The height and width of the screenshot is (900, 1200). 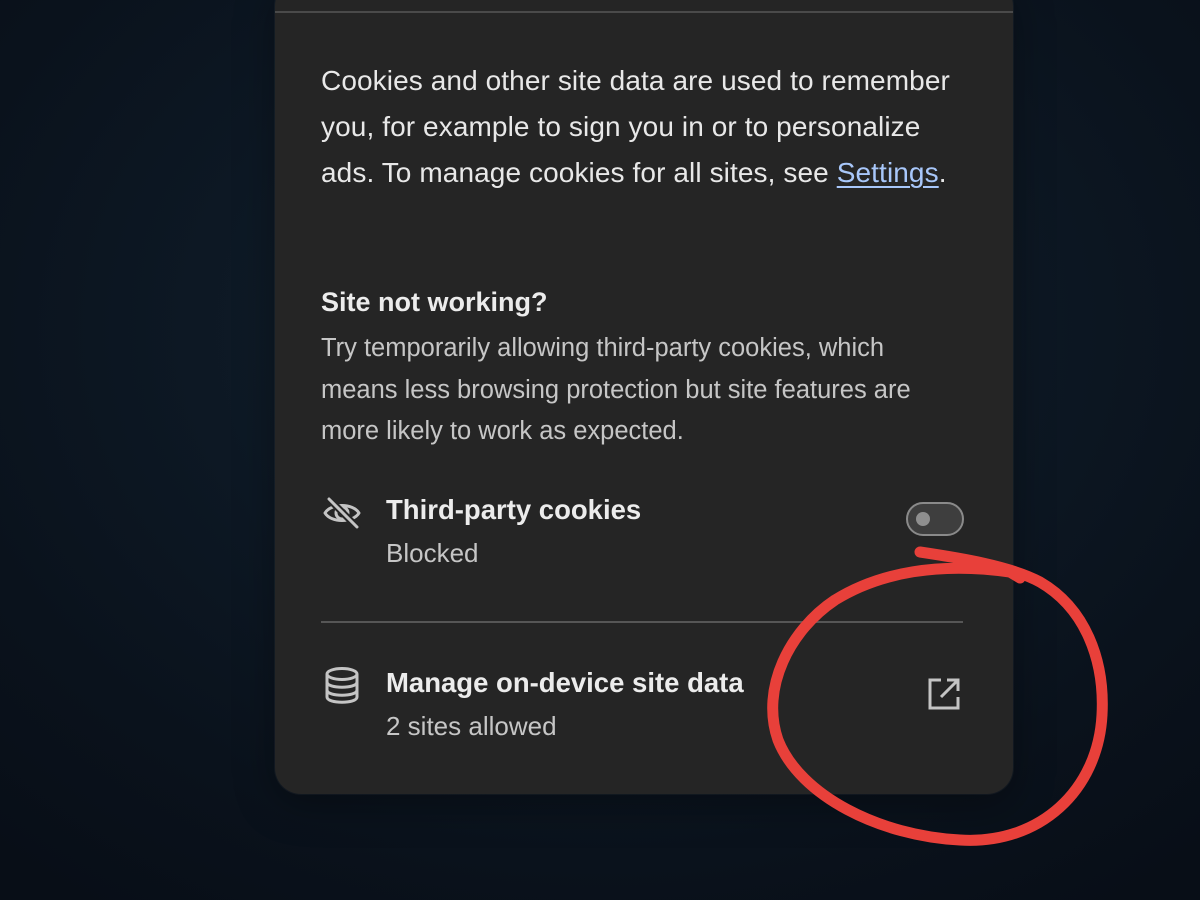 What do you see at coordinates (923, 519) in the screenshot?
I see `toggle-knob` at bounding box center [923, 519].